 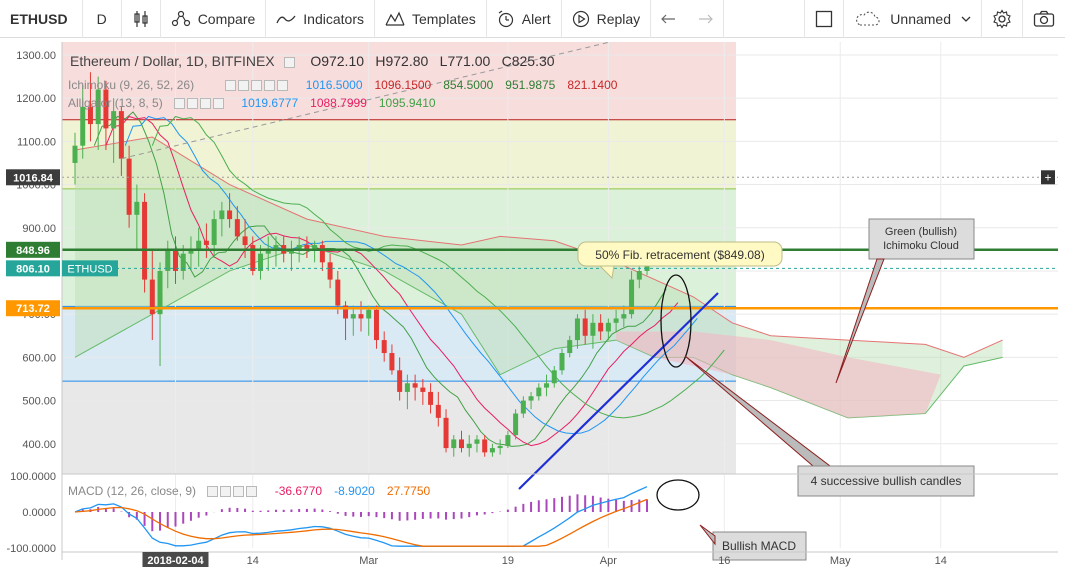 I want to click on alligator-controls, so click(x=201, y=103).